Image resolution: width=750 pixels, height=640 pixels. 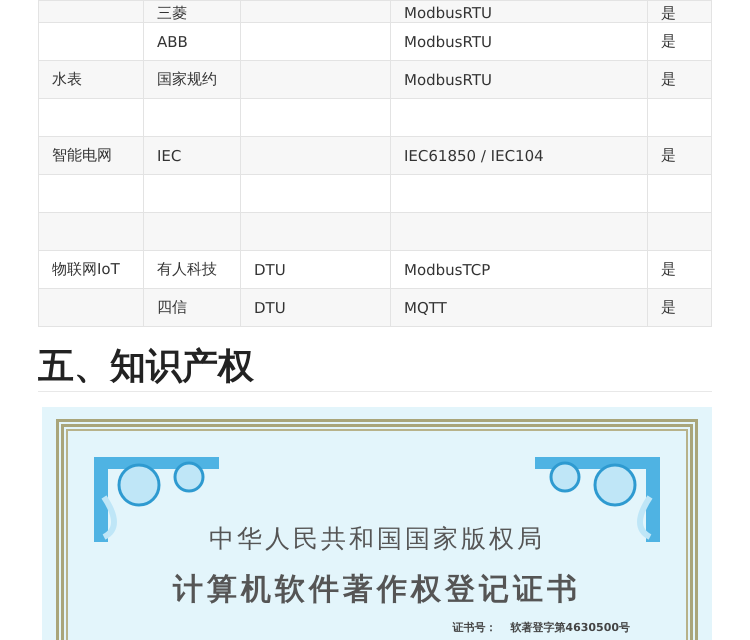 I want to click on certificate-issuer: 中华人民共和国国家版权局, so click(x=377, y=539).